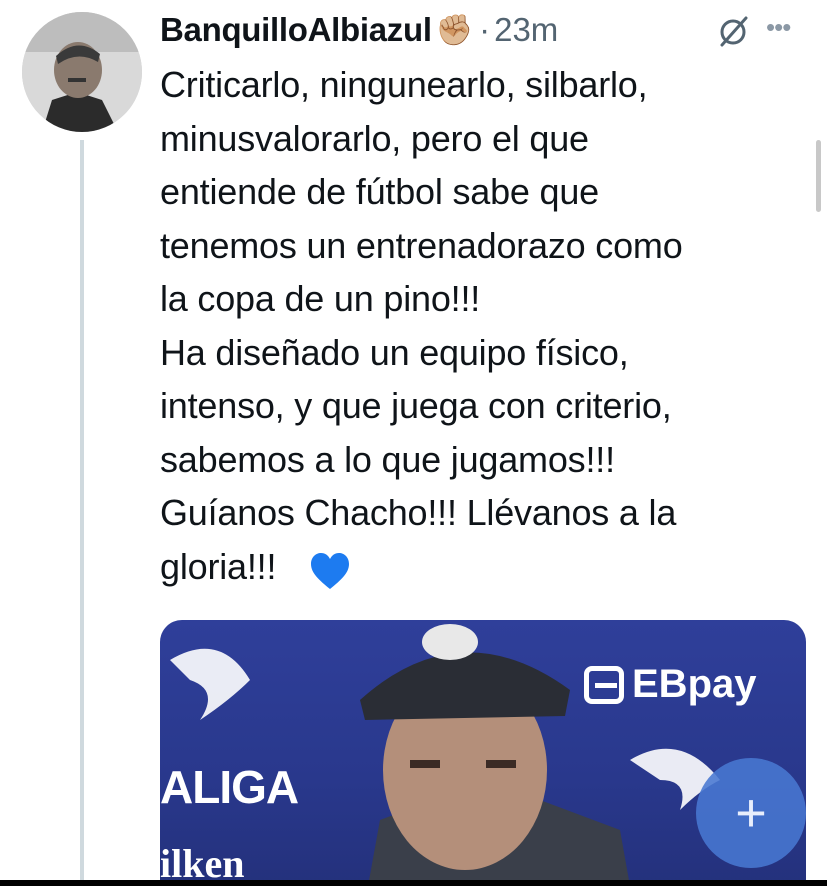  I want to click on tweet-timestamp: 23m, so click(526, 30).